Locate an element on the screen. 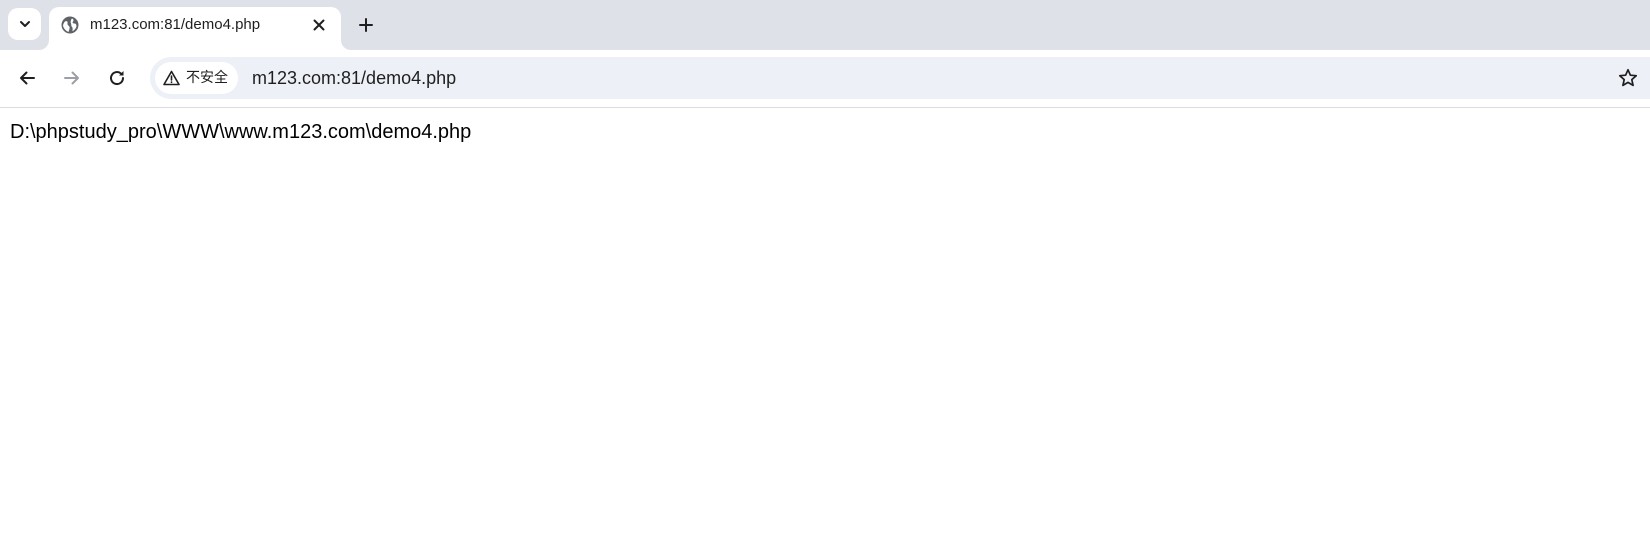 This screenshot has height=545, width=1650. url-text: m123.com:81/demo4.php is located at coordinates (354, 78).